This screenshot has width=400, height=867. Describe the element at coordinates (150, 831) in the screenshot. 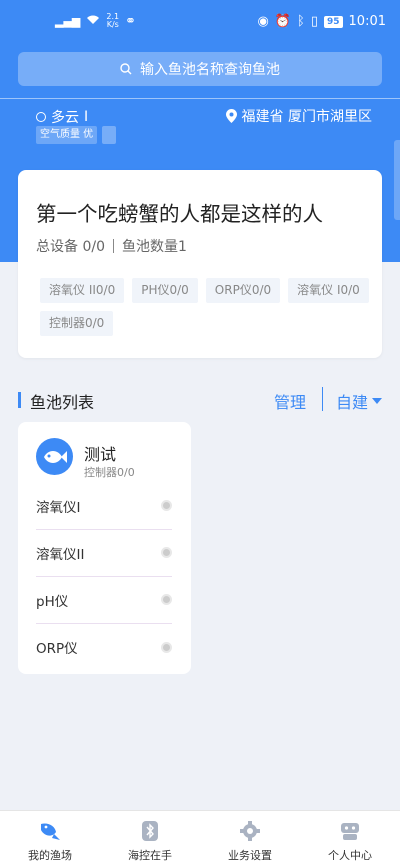

I see `bluetooth-icon` at that location.